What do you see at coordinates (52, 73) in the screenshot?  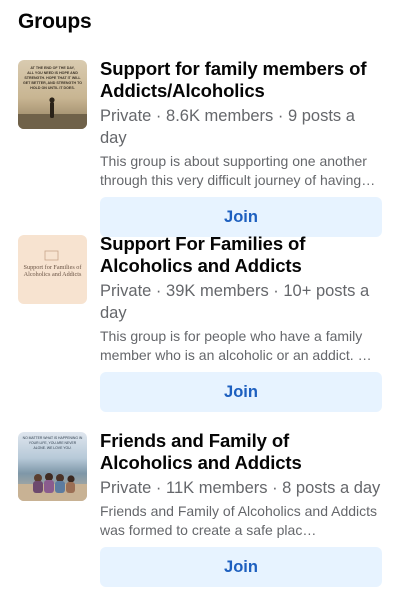 I see `svg-text: ALL YOU NEED IS HOPE AND` at bounding box center [52, 73].